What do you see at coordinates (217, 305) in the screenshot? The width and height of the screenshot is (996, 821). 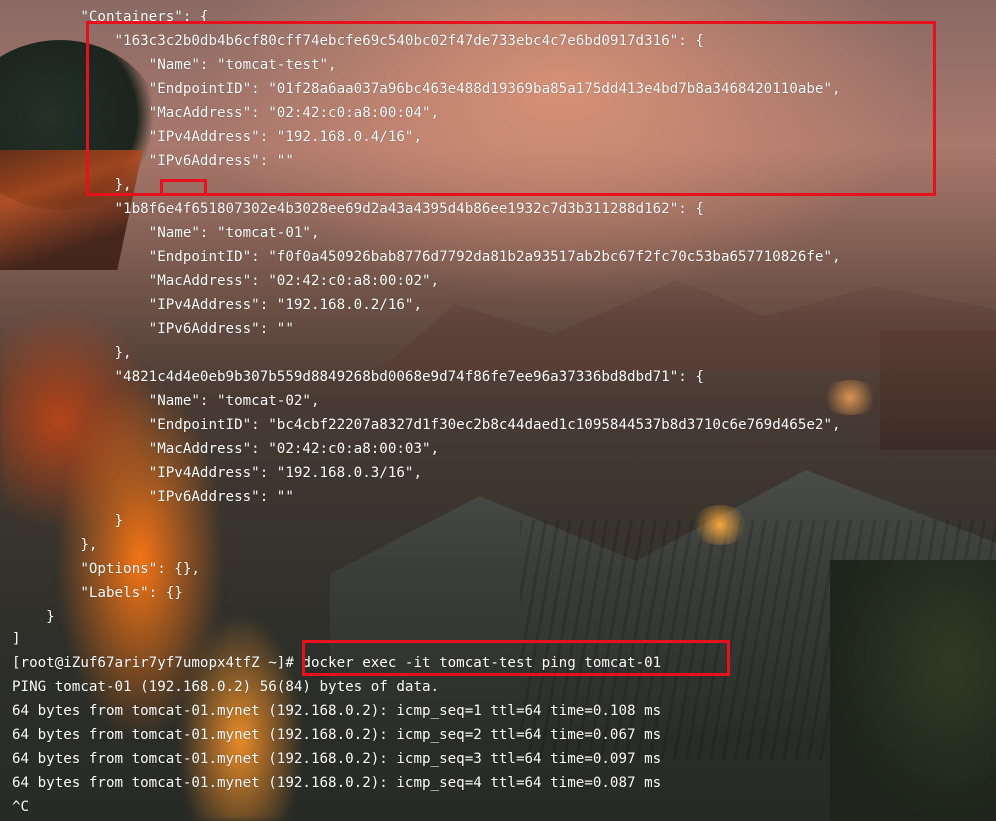 I see `terminal-line: "IPv4Address": "192.168.0.2/16",` at bounding box center [217, 305].